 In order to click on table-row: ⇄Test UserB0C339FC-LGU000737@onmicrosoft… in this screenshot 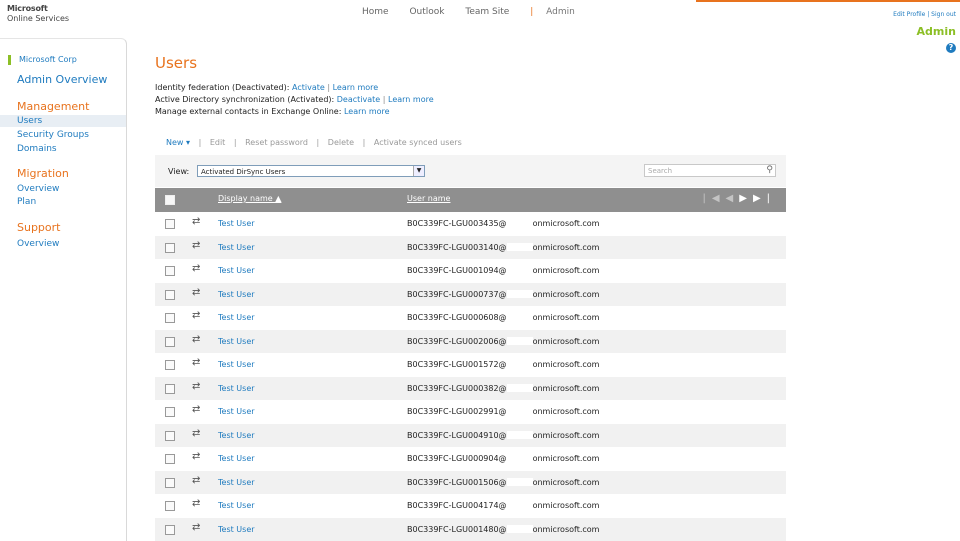, I will do `click(470, 295)`.